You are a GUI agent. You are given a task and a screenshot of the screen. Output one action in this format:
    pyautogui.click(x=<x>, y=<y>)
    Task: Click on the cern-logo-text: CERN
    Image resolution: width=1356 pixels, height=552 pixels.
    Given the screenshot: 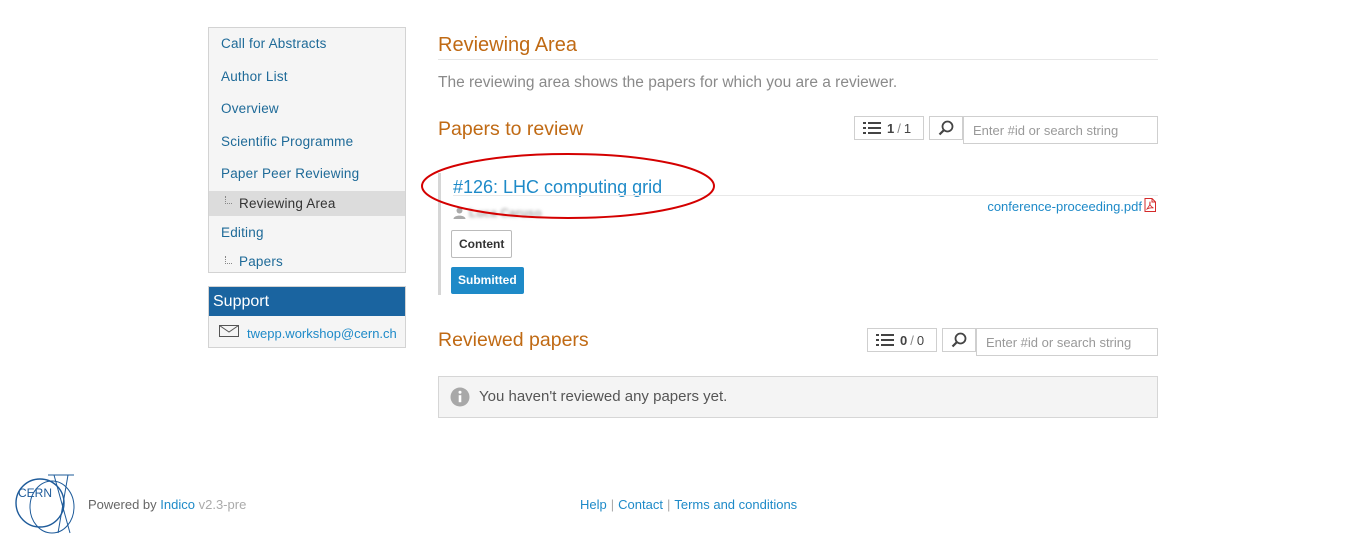 What is the action you would take?
    pyautogui.click(x=35, y=493)
    